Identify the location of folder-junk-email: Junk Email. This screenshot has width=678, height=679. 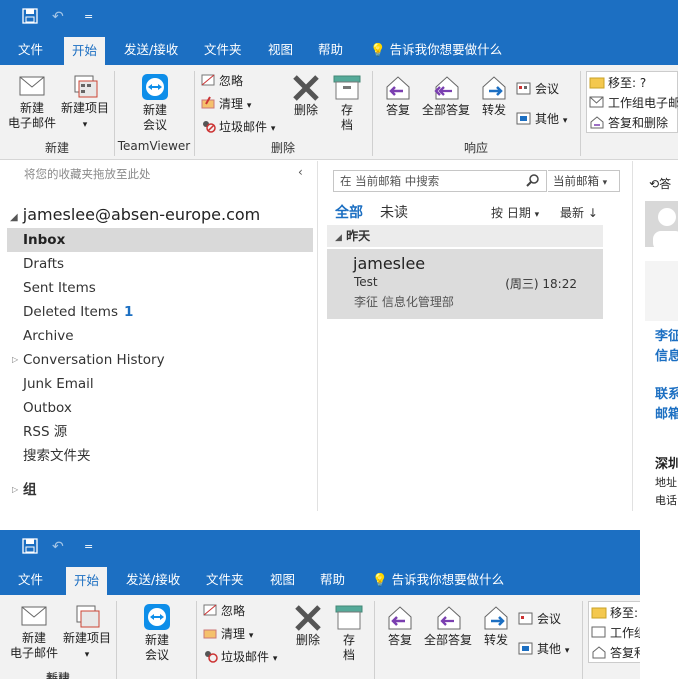
(160, 384).